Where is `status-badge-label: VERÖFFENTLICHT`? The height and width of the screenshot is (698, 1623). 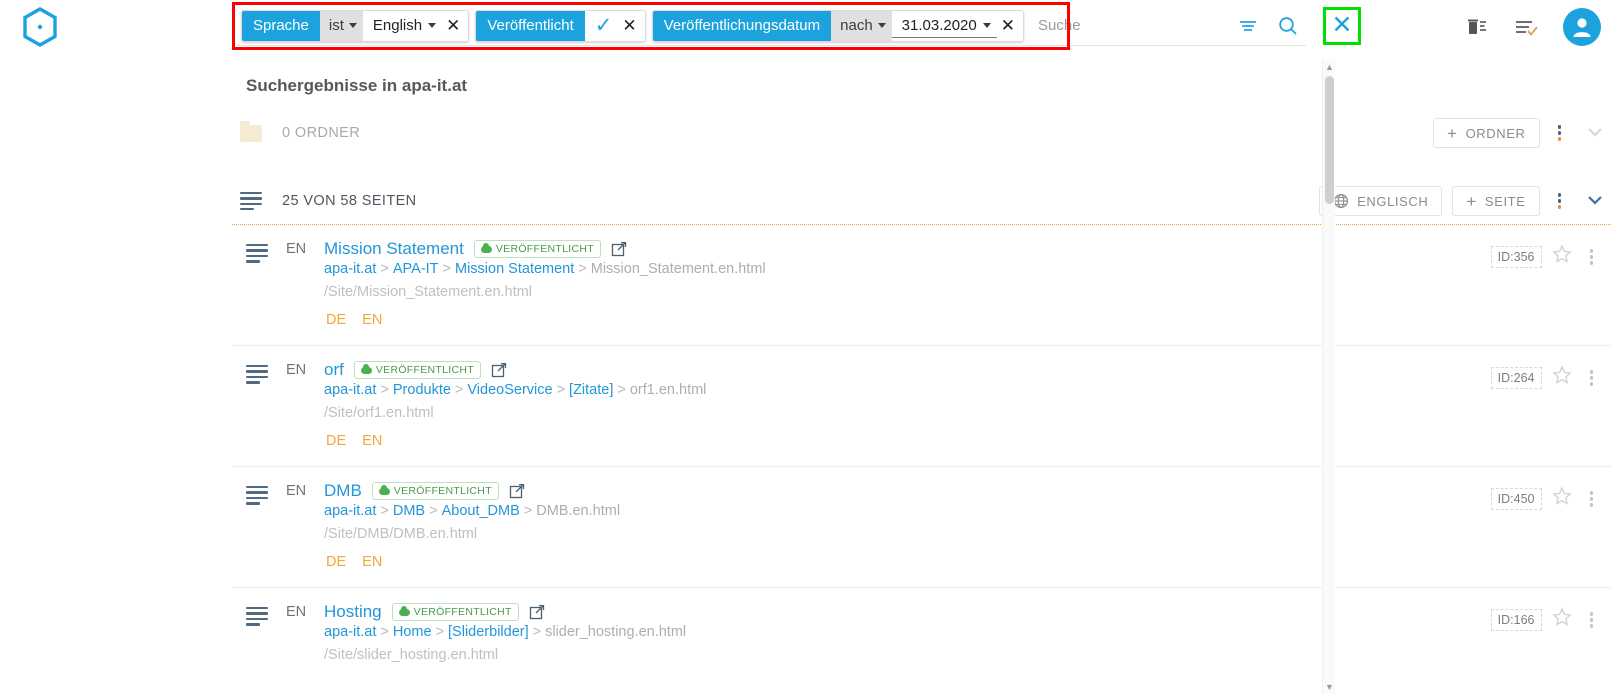
status-badge-label: VERÖFFENTLICHT is located at coordinates (442, 491).